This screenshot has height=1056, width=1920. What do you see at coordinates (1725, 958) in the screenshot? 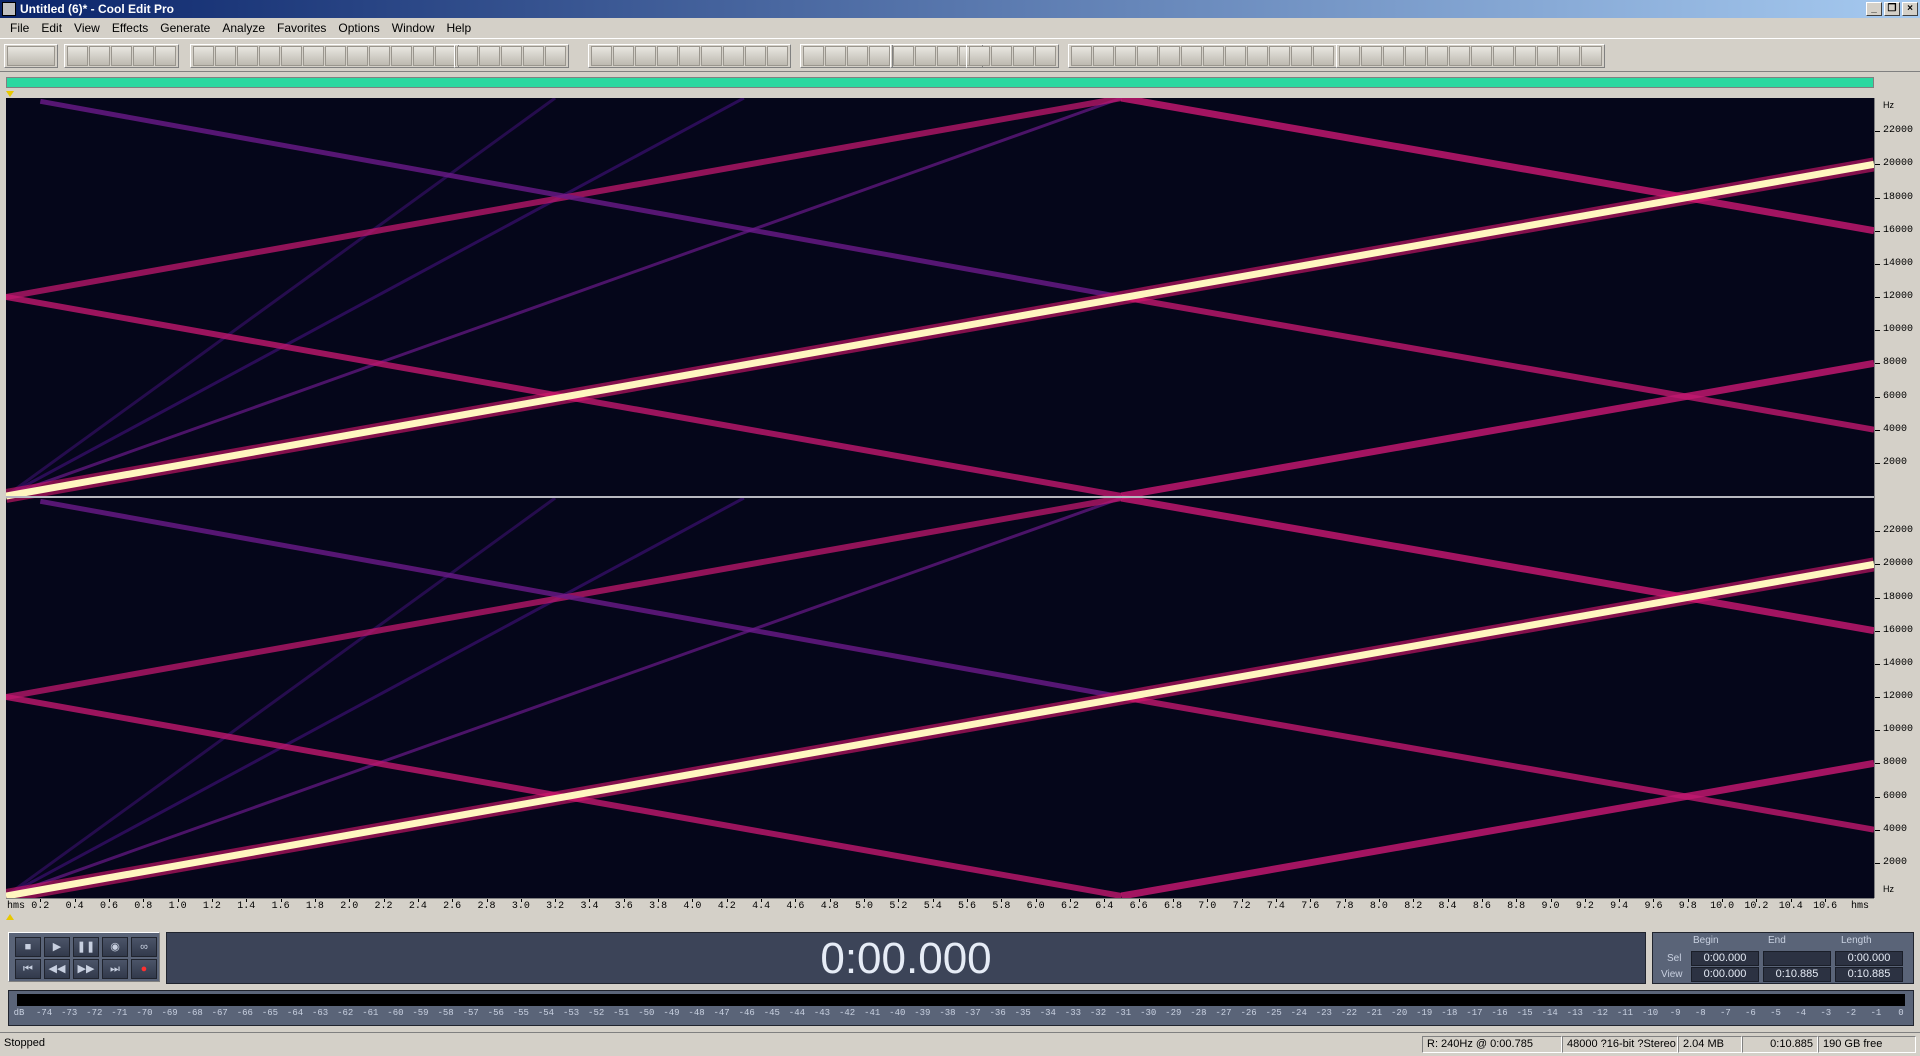
I see `sel-begin-field: 0:00.000` at bounding box center [1725, 958].